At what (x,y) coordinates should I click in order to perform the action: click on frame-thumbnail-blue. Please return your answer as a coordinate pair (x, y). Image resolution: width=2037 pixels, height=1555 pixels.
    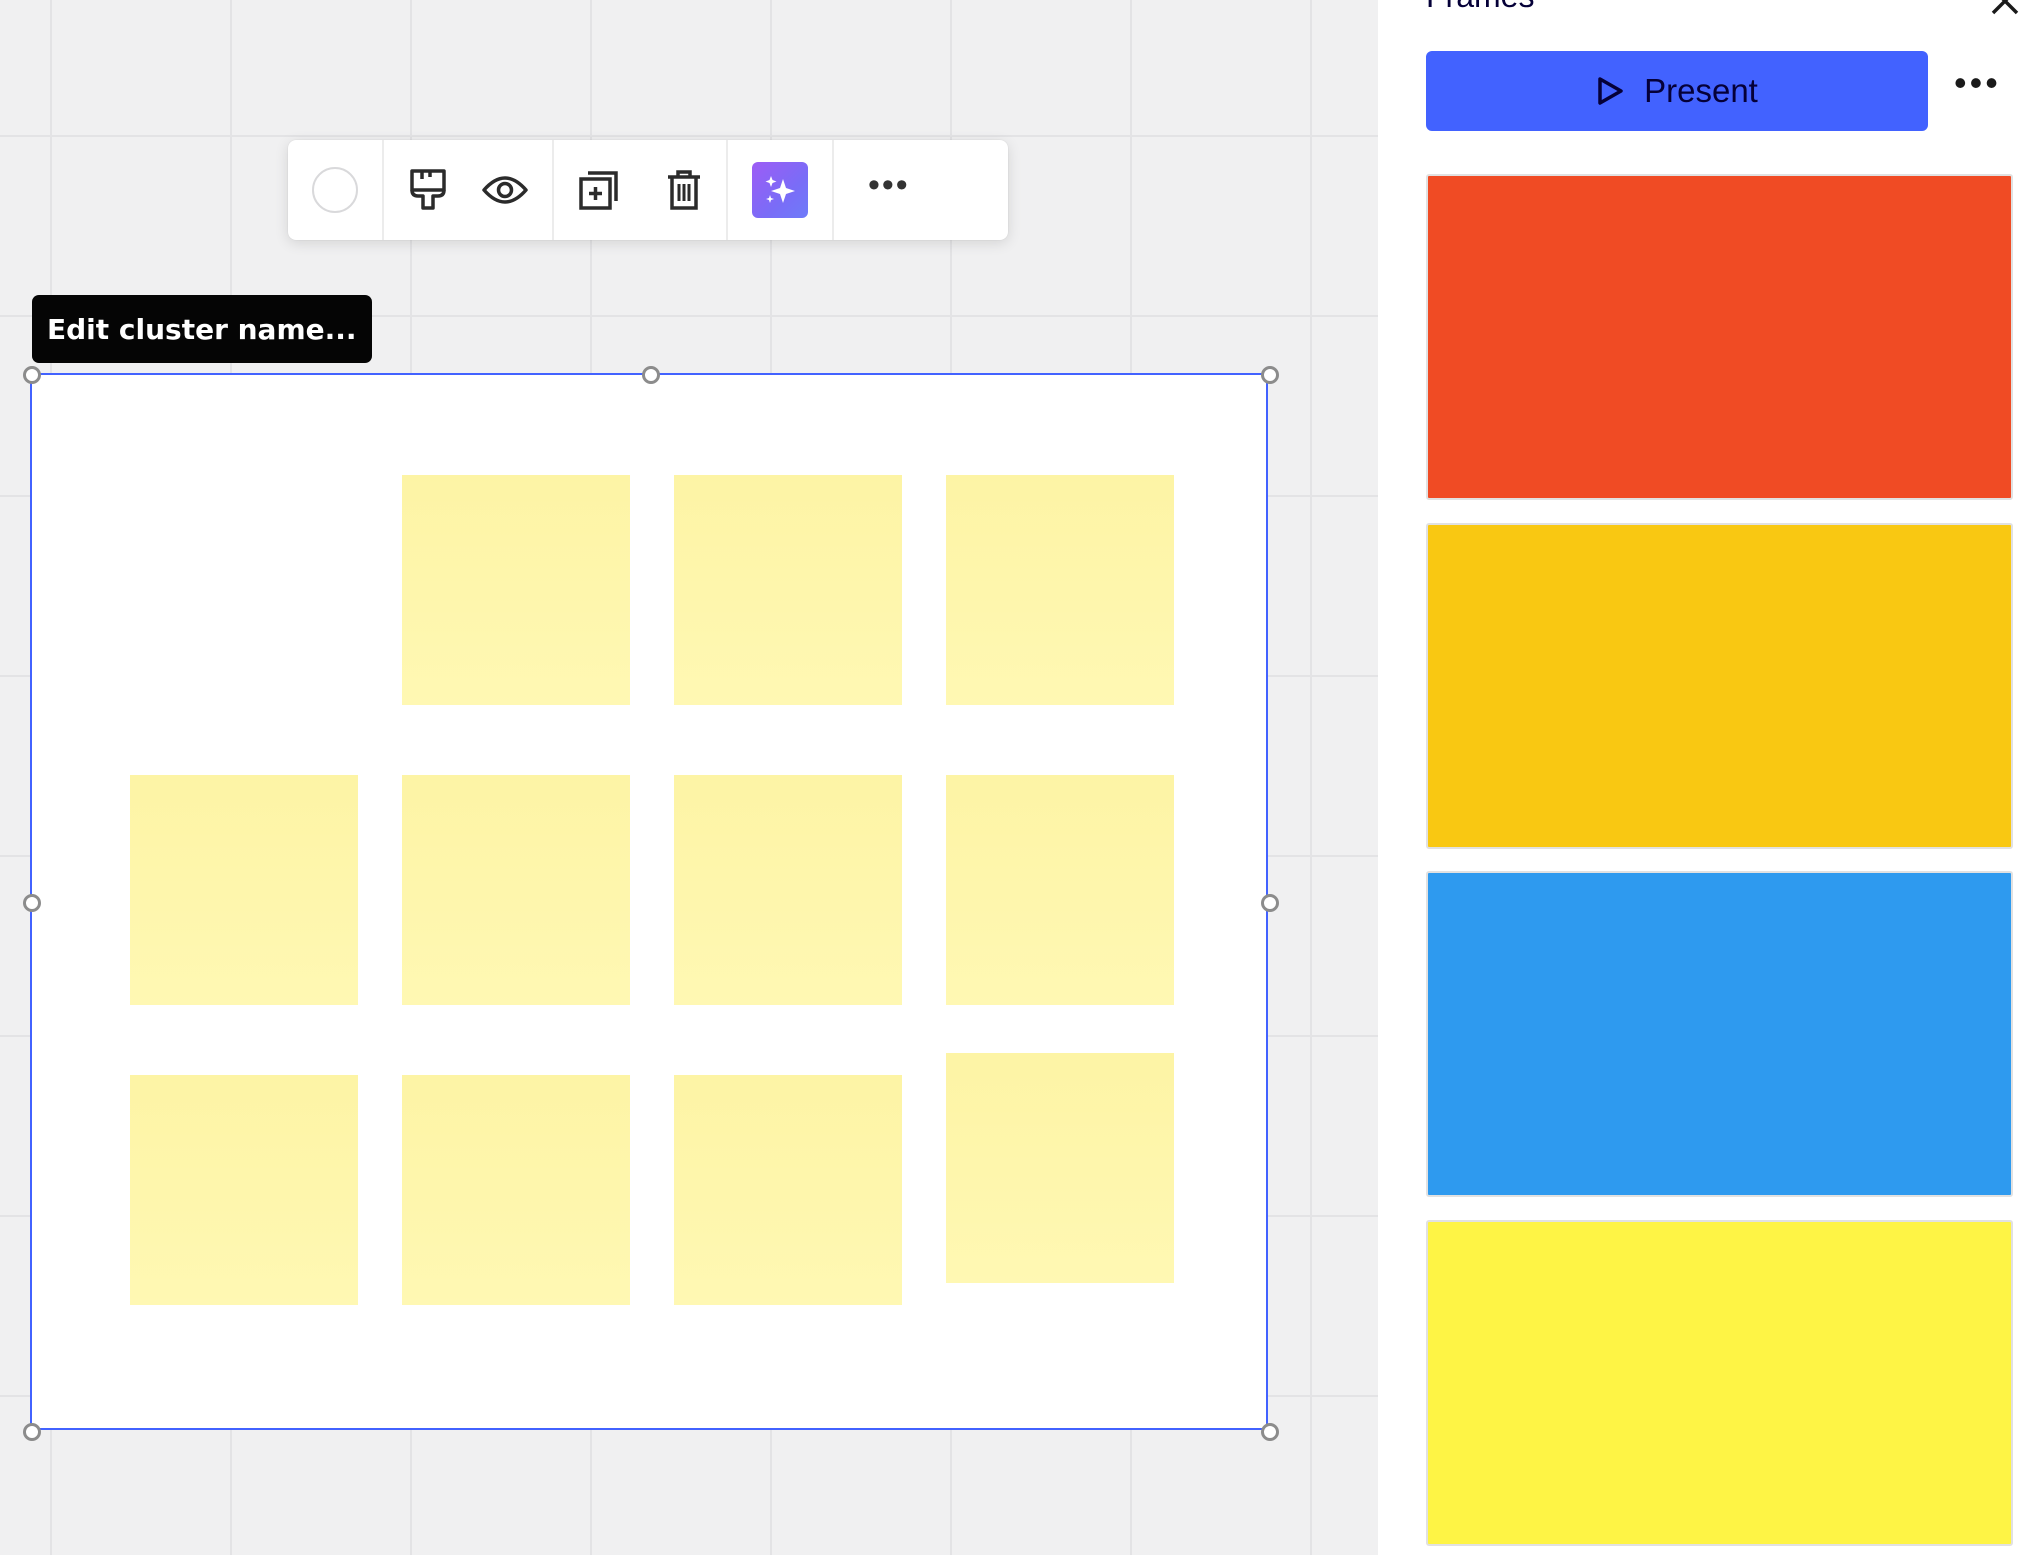
    Looking at the image, I should click on (1719, 1034).